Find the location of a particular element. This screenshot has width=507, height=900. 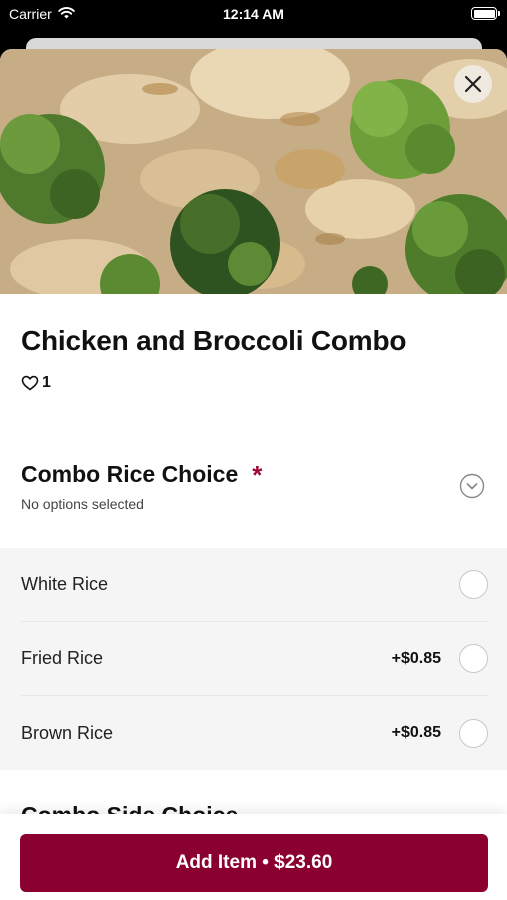

option-group-title-text: Combo Rice Choice is located at coordinates (130, 474).